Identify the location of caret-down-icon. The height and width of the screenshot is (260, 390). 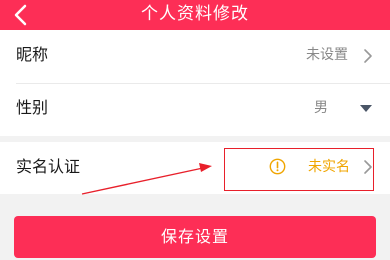
(366, 108).